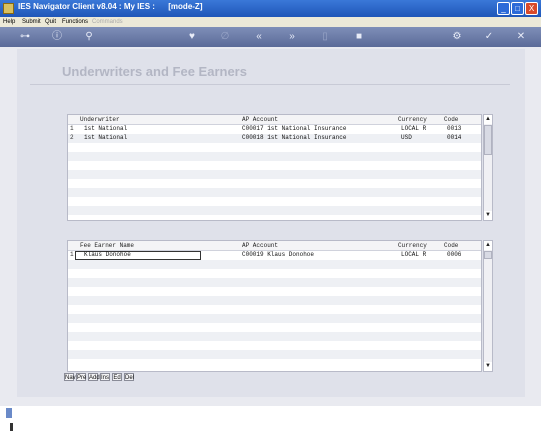  I want to click on previous-button: Pre, so click(81, 377).